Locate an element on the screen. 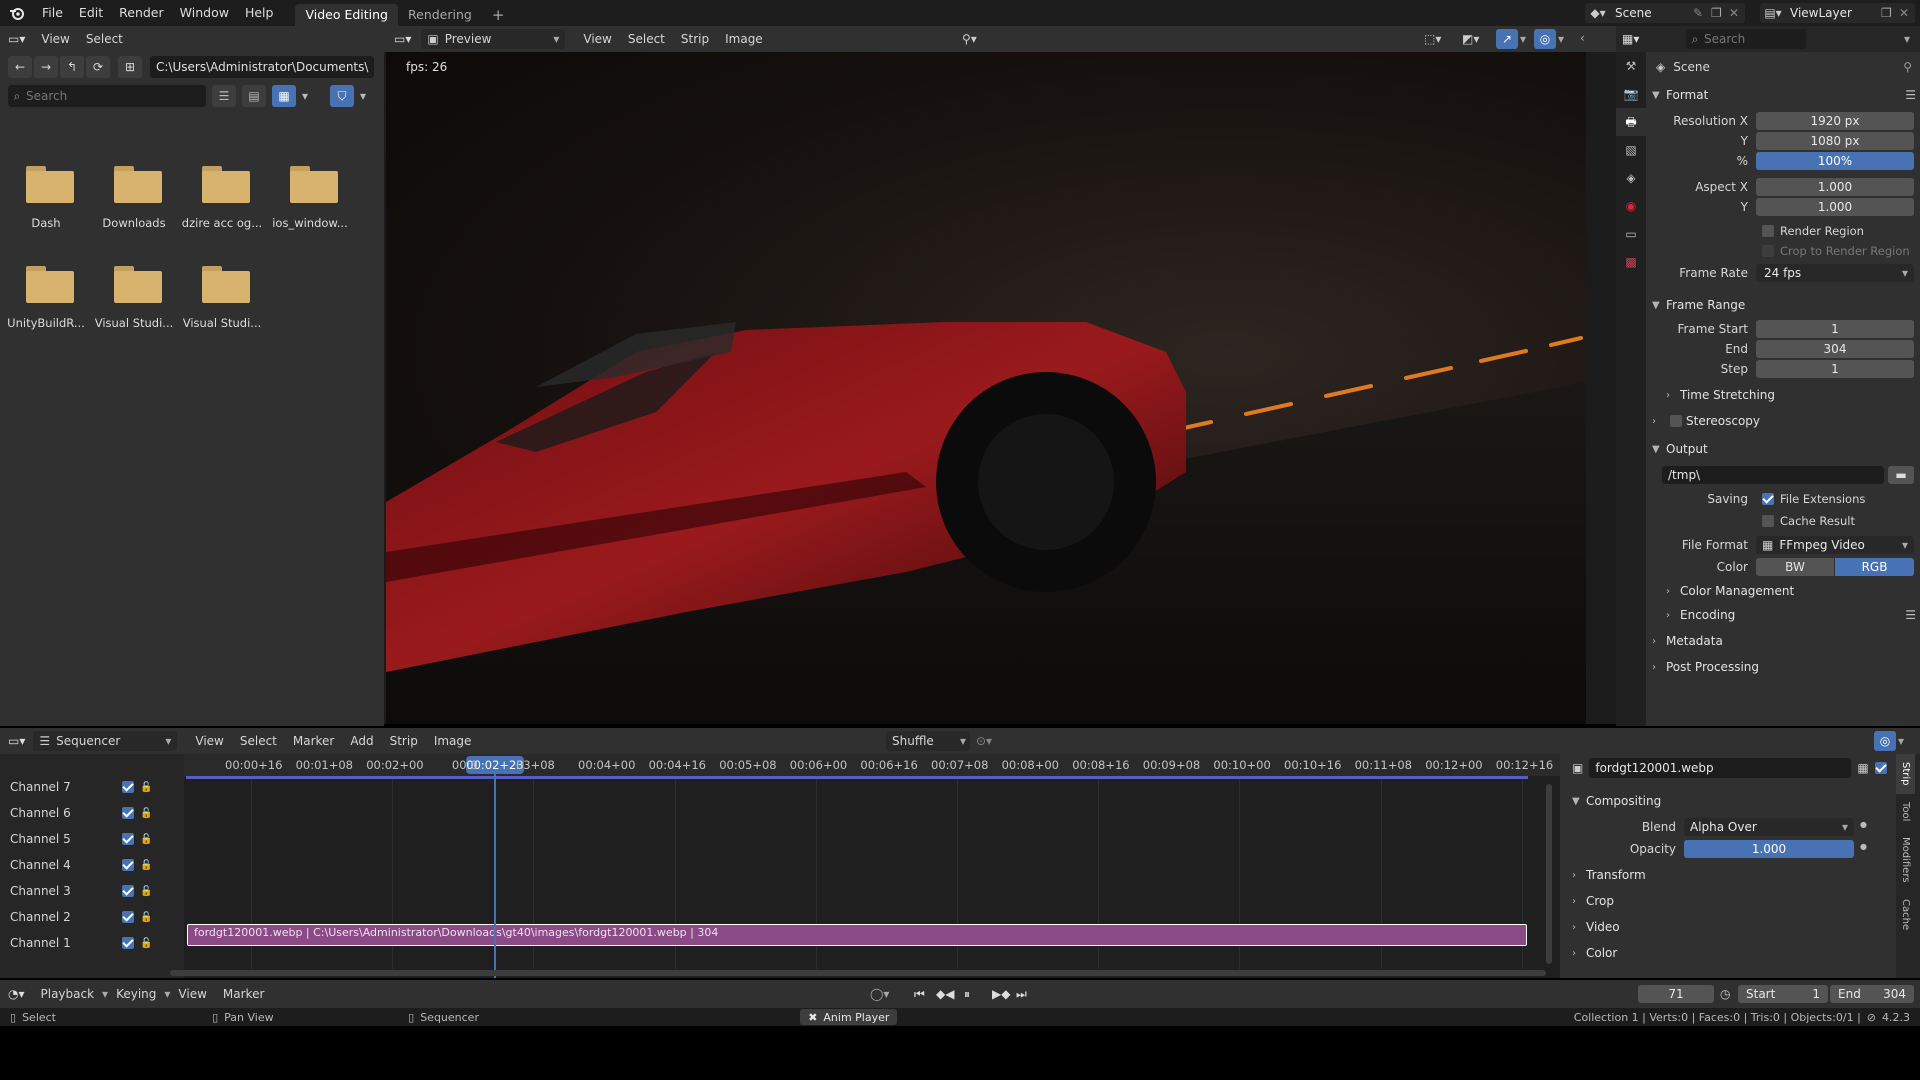 The height and width of the screenshot is (1080, 1920). forward-arrow-icon: → is located at coordinates (46, 67).